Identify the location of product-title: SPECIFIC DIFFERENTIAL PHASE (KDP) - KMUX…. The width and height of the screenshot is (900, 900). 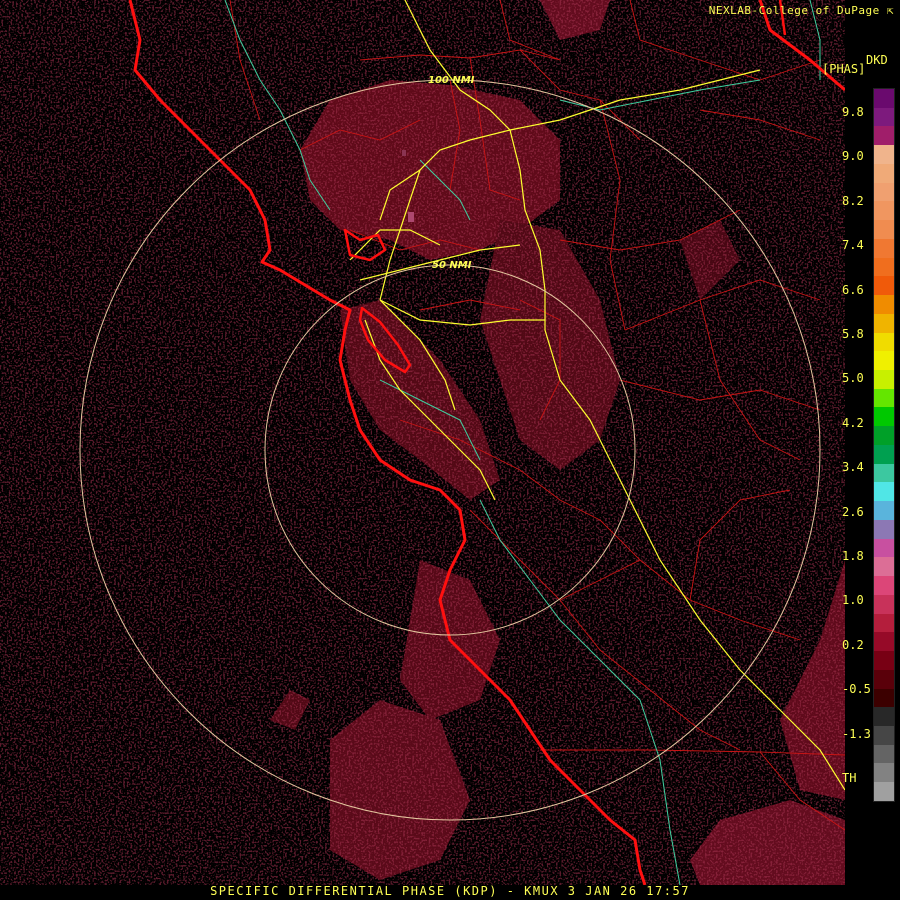
(450, 891).